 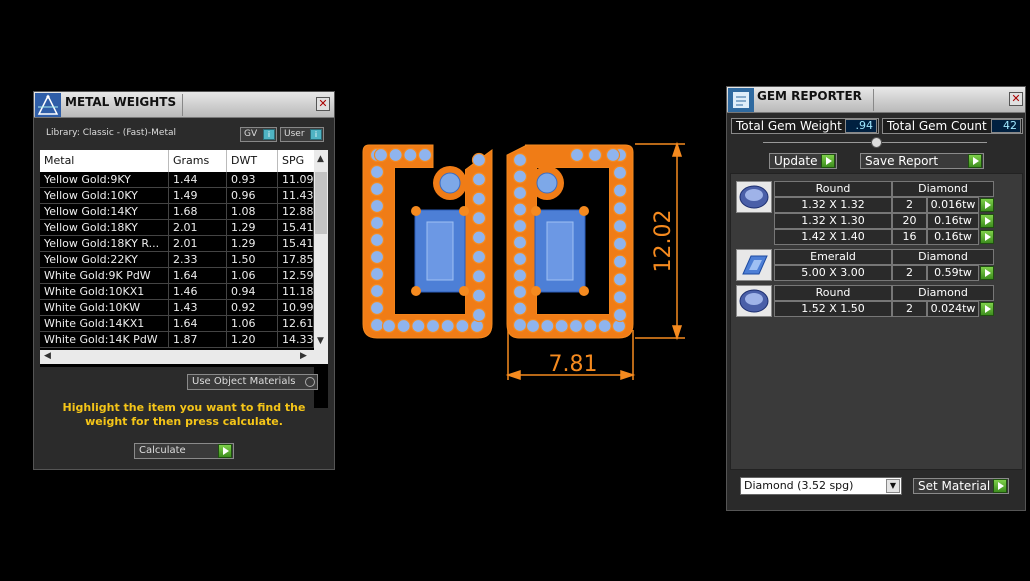 I want to click on table-row: Yellow Gold:10KY 1.49 0.96 11.43, so click(x=177, y=196).